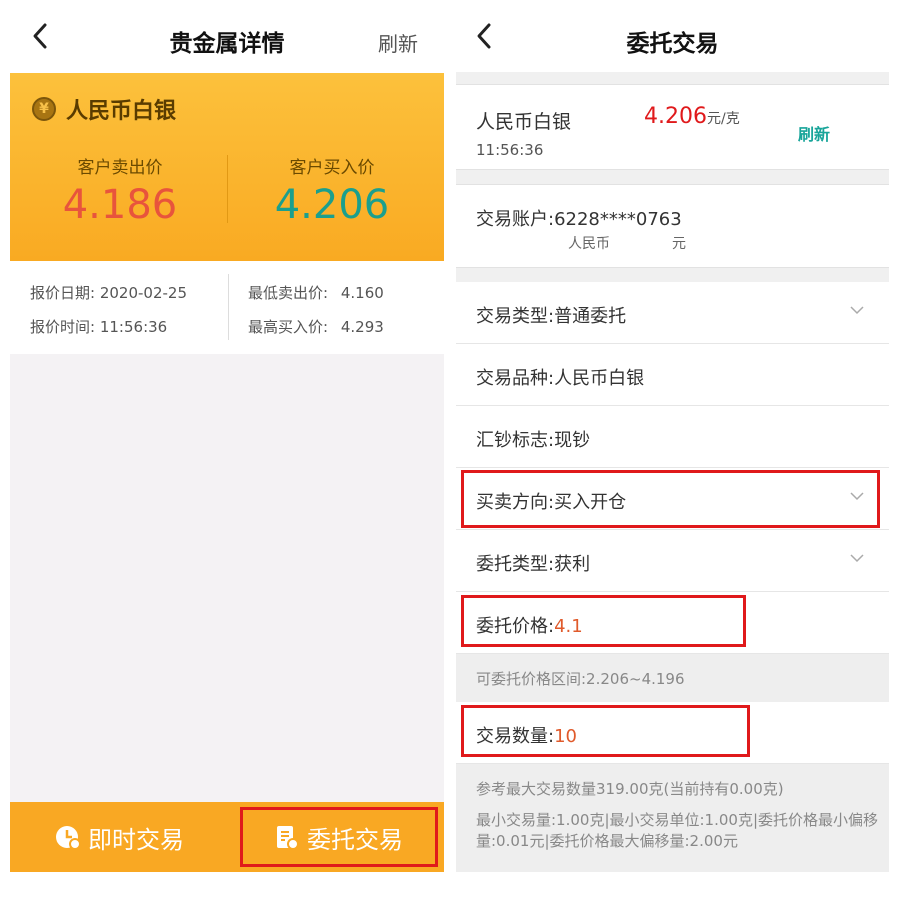  Describe the element at coordinates (580, 679) in the screenshot. I see `price-range-text: 可委托价格区间:2.206~4.196` at that location.